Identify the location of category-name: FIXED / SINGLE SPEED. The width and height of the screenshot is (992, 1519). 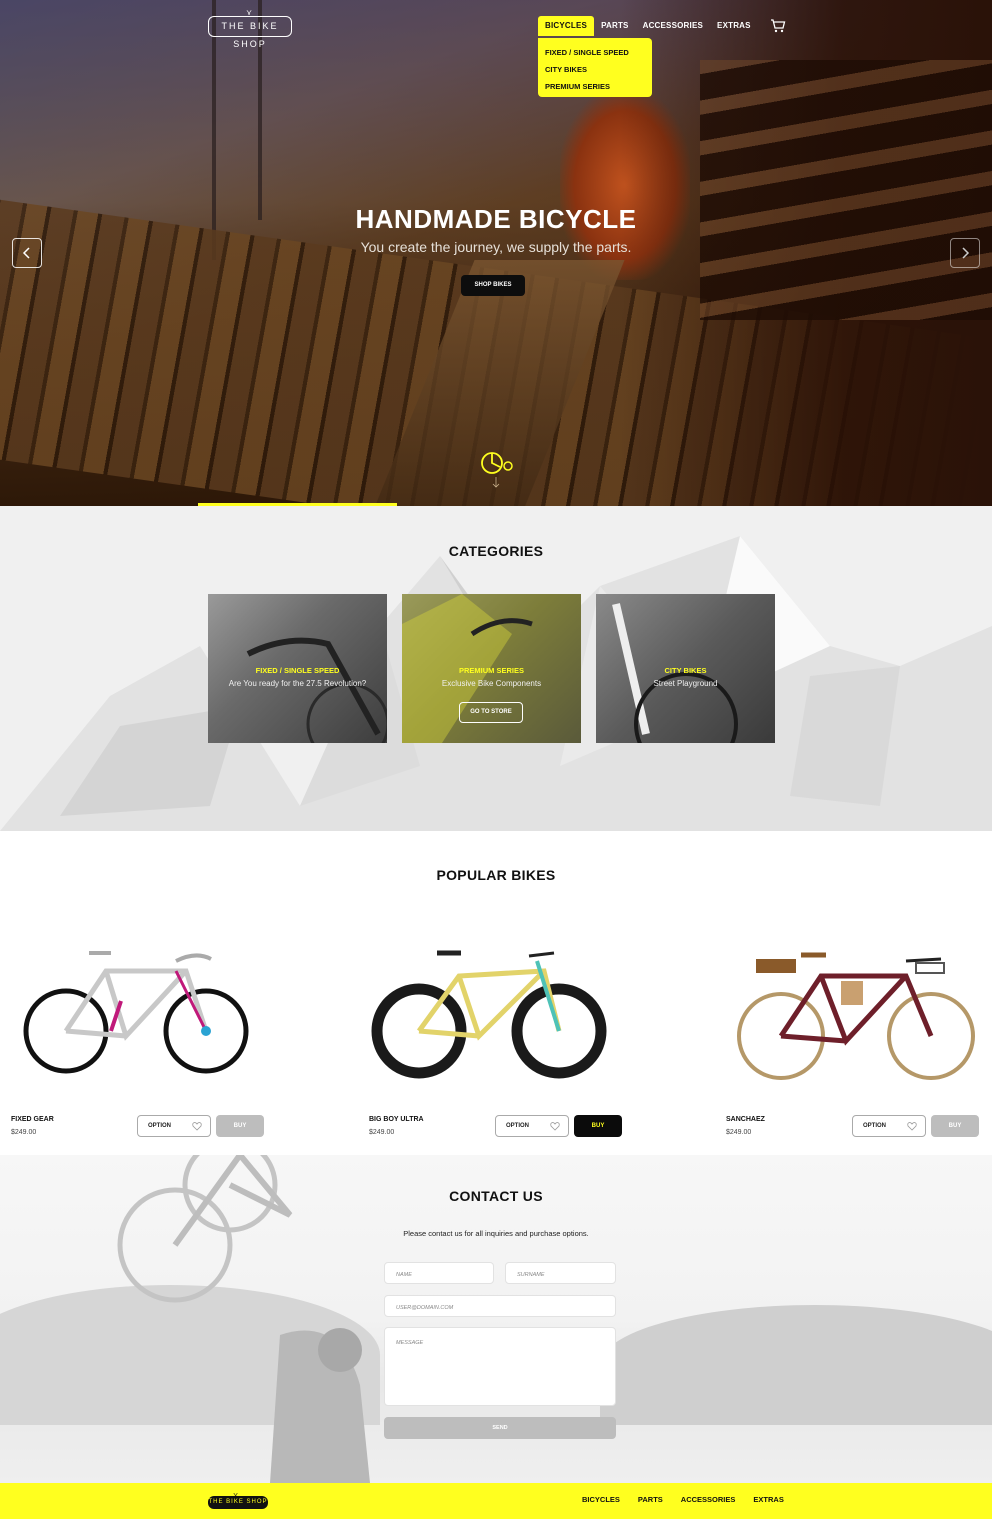
(297, 670).